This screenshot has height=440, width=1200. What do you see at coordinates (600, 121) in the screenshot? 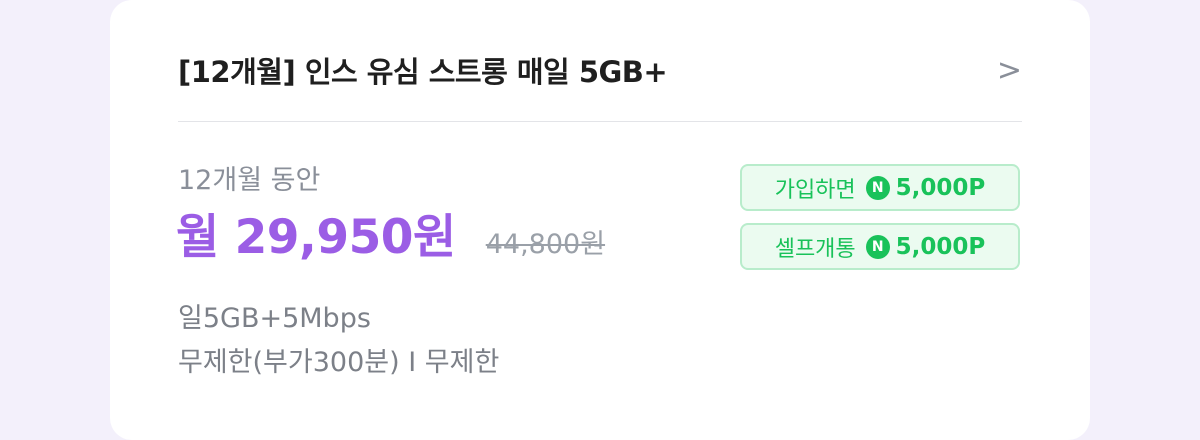
I see `divider` at bounding box center [600, 121].